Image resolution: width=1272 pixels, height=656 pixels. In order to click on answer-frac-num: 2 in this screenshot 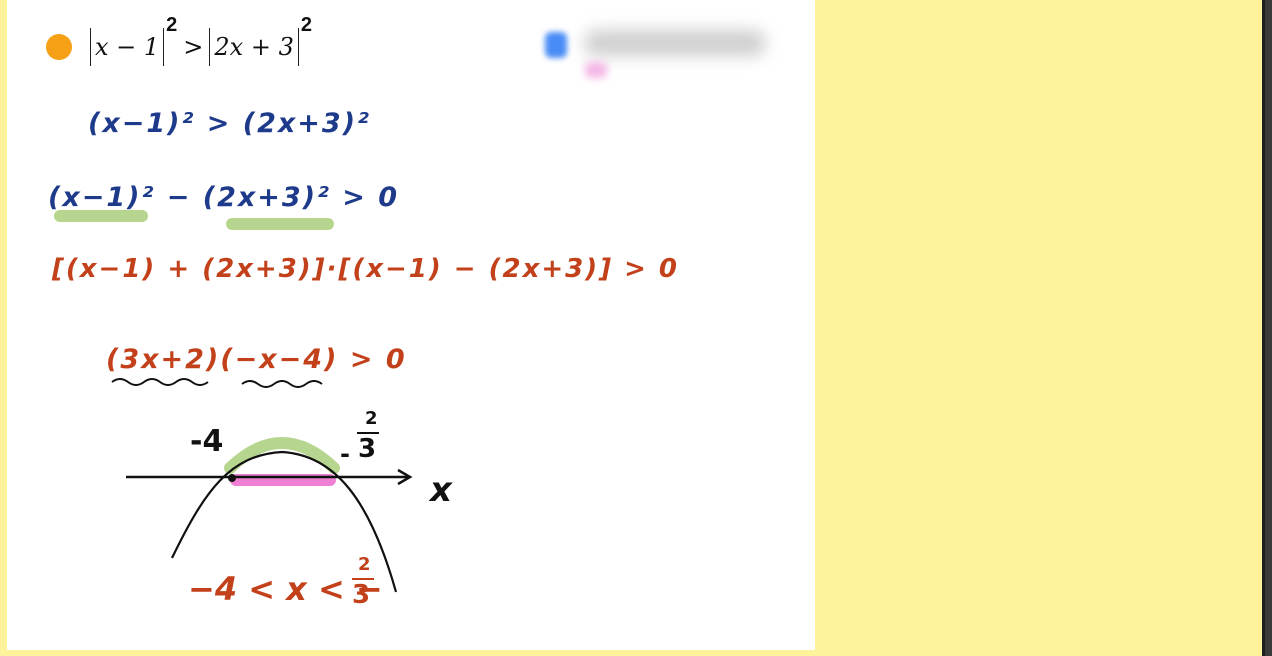, I will do `click(364, 564)`.